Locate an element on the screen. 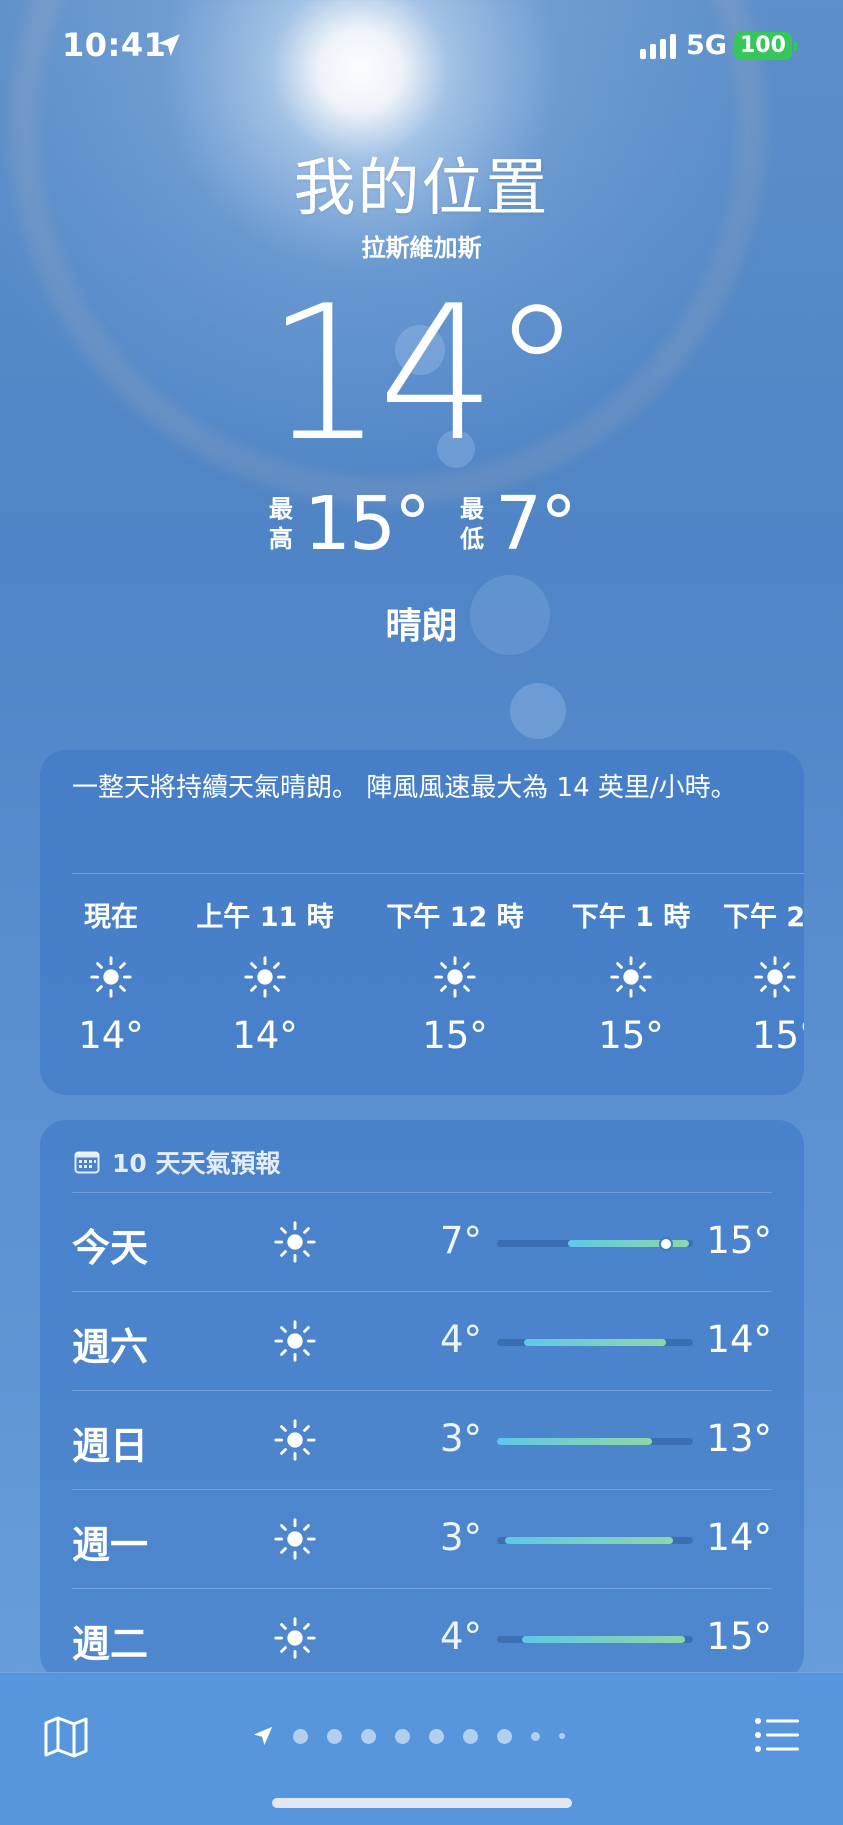 This screenshot has height=1825, width=843. day-name: 週六 is located at coordinates (110, 1347).